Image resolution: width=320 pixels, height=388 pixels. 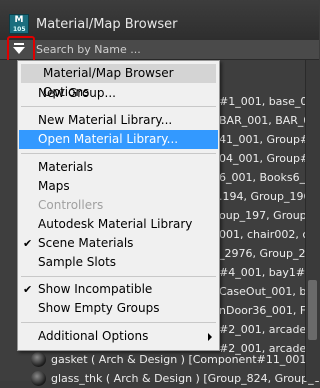 I want to click on menu-item-autodesk-material-library: Autodesk Material Library, so click(x=118, y=224).